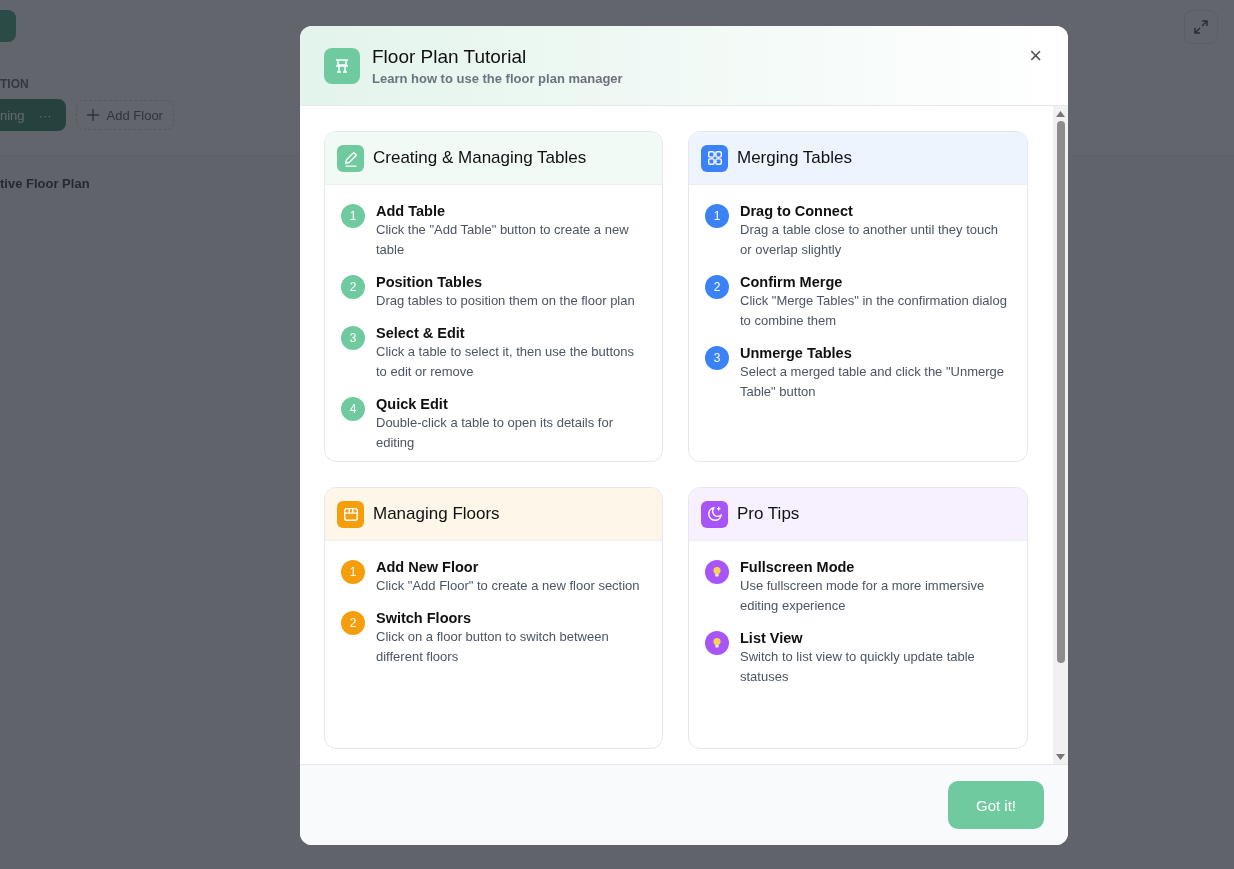  I want to click on step-title: Quick Edit, so click(412, 404).